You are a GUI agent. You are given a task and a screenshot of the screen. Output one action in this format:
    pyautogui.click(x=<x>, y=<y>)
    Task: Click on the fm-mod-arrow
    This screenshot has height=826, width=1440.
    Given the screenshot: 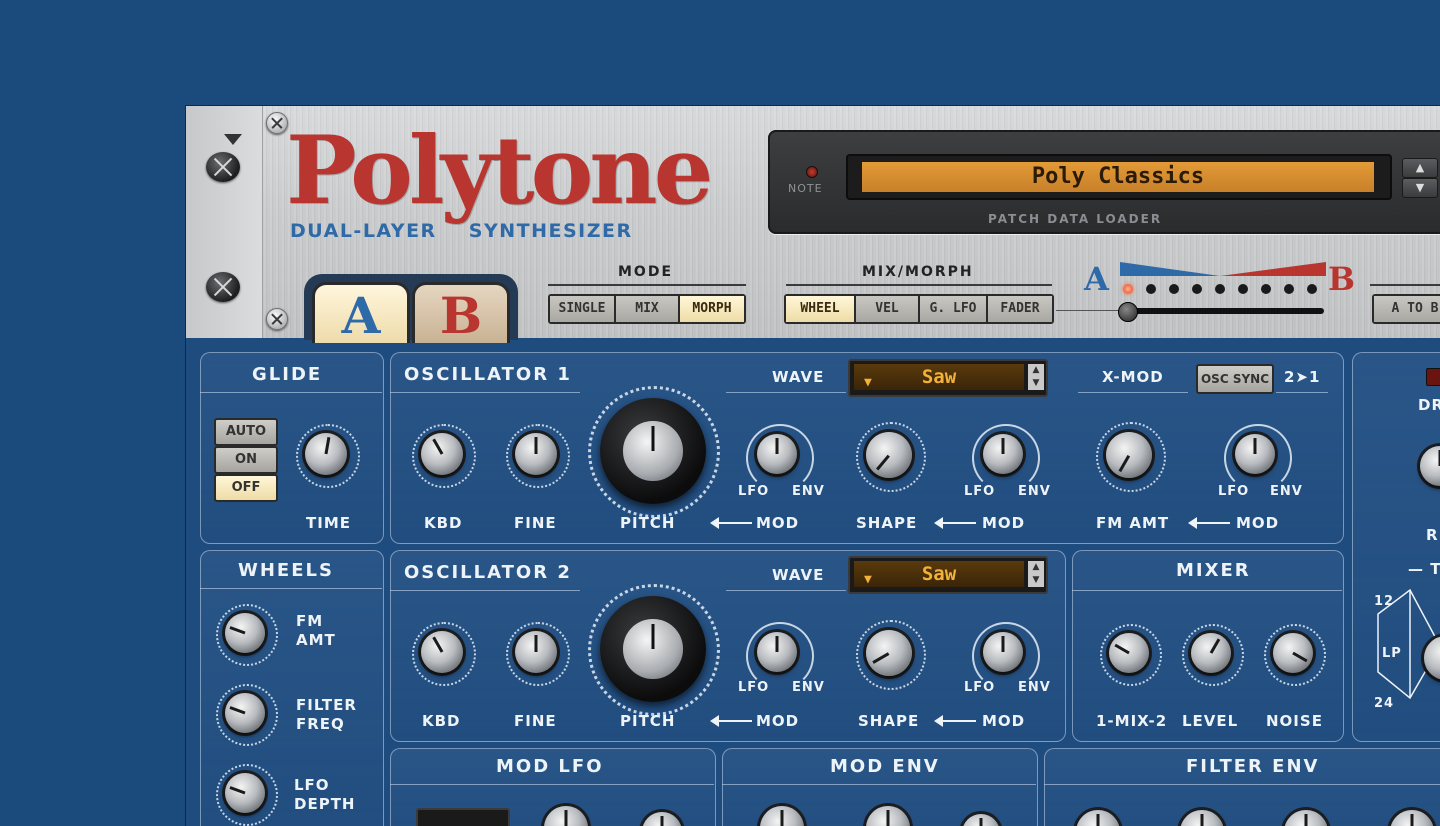 What is the action you would take?
    pyautogui.click(x=1209, y=523)
    